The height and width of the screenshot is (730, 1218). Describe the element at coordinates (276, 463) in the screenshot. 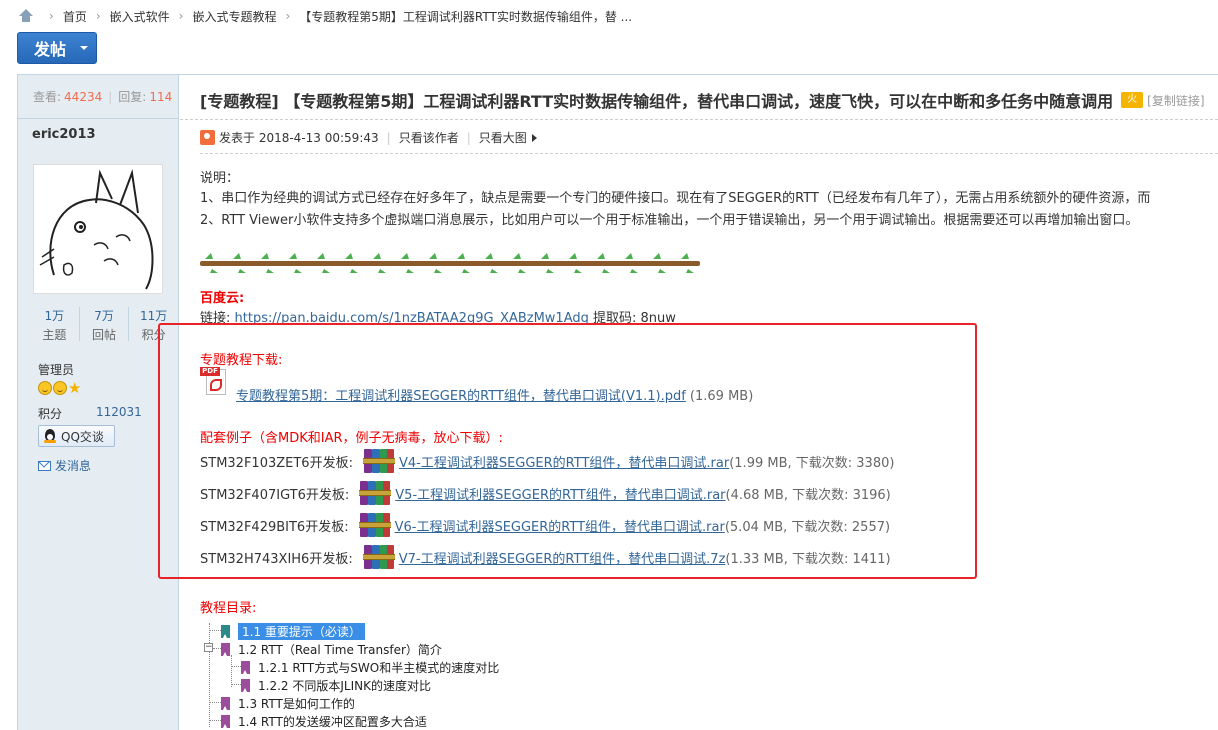

I see `board-name: STM32F103ZET6开发板:` at that location.